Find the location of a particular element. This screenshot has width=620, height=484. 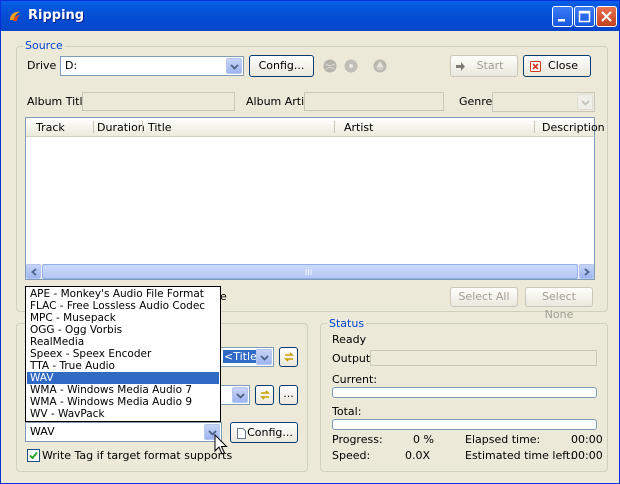

status-group-label: Status is located at coordinates (347, 323).